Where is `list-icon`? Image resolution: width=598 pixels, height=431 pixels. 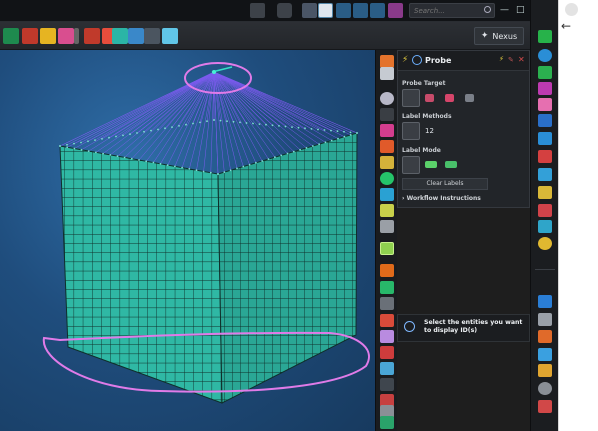
list-icon is located at coordinates (545, 138).